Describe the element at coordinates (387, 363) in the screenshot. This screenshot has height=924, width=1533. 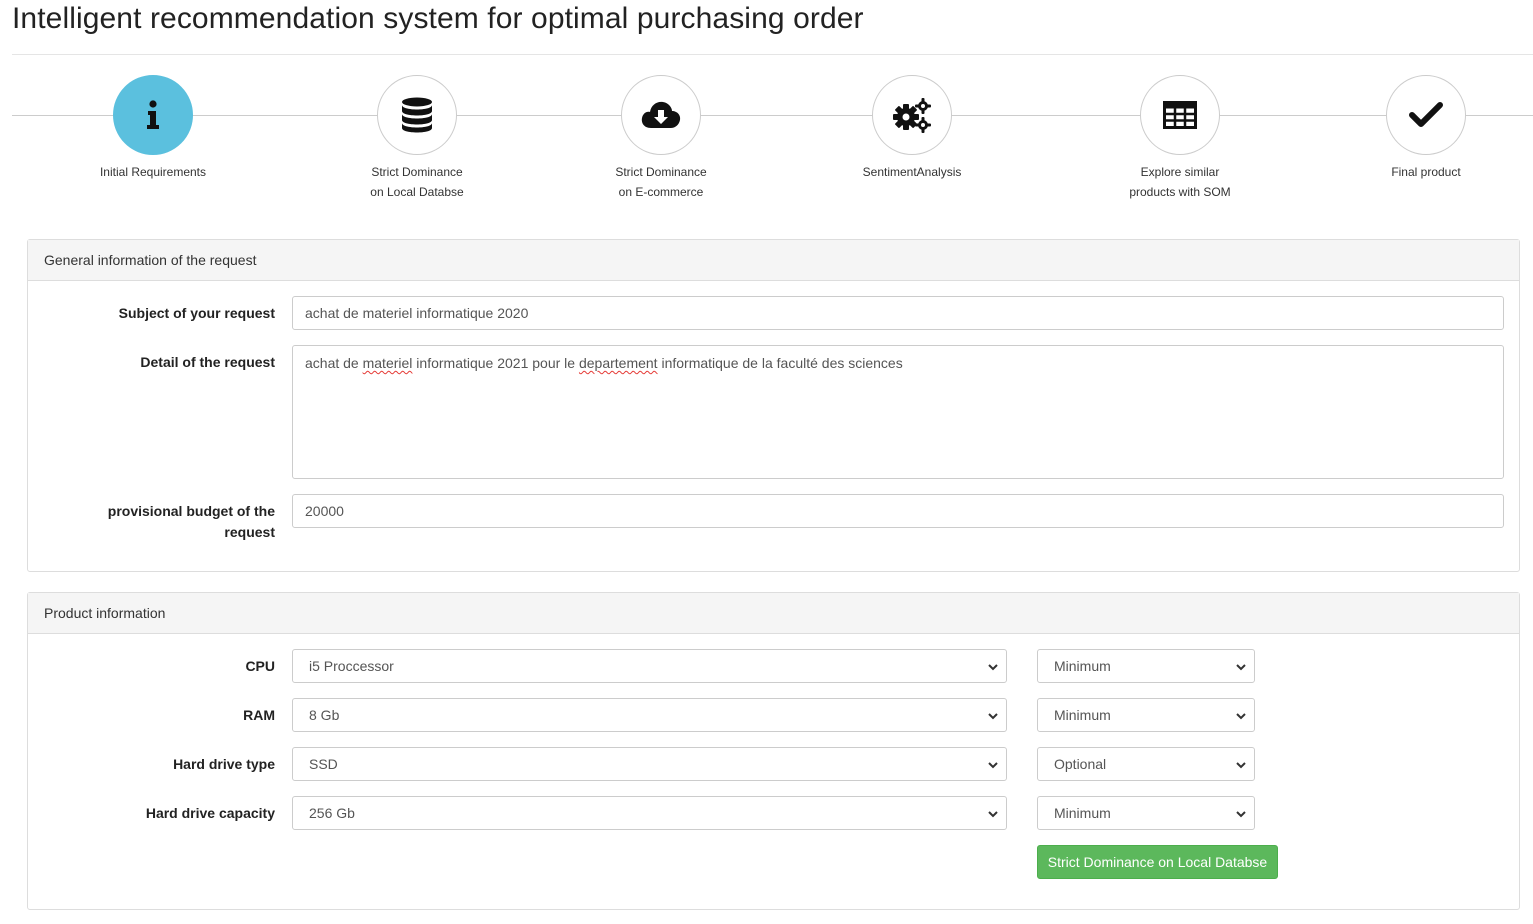
I see `spellcheck-word: materiel` at that location.